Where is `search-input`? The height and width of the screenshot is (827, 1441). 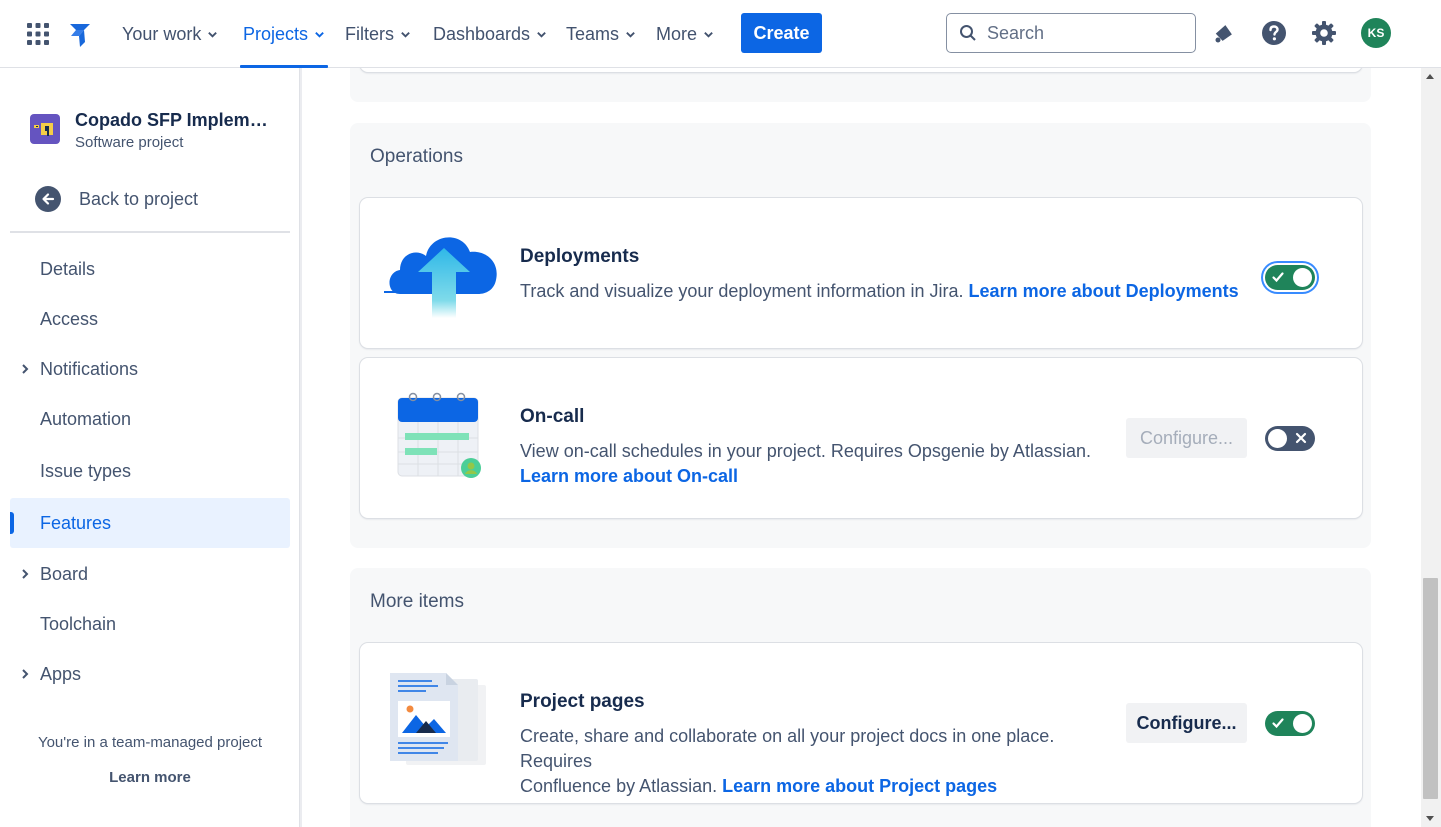
search-input is located at coordinates (1082, 33).